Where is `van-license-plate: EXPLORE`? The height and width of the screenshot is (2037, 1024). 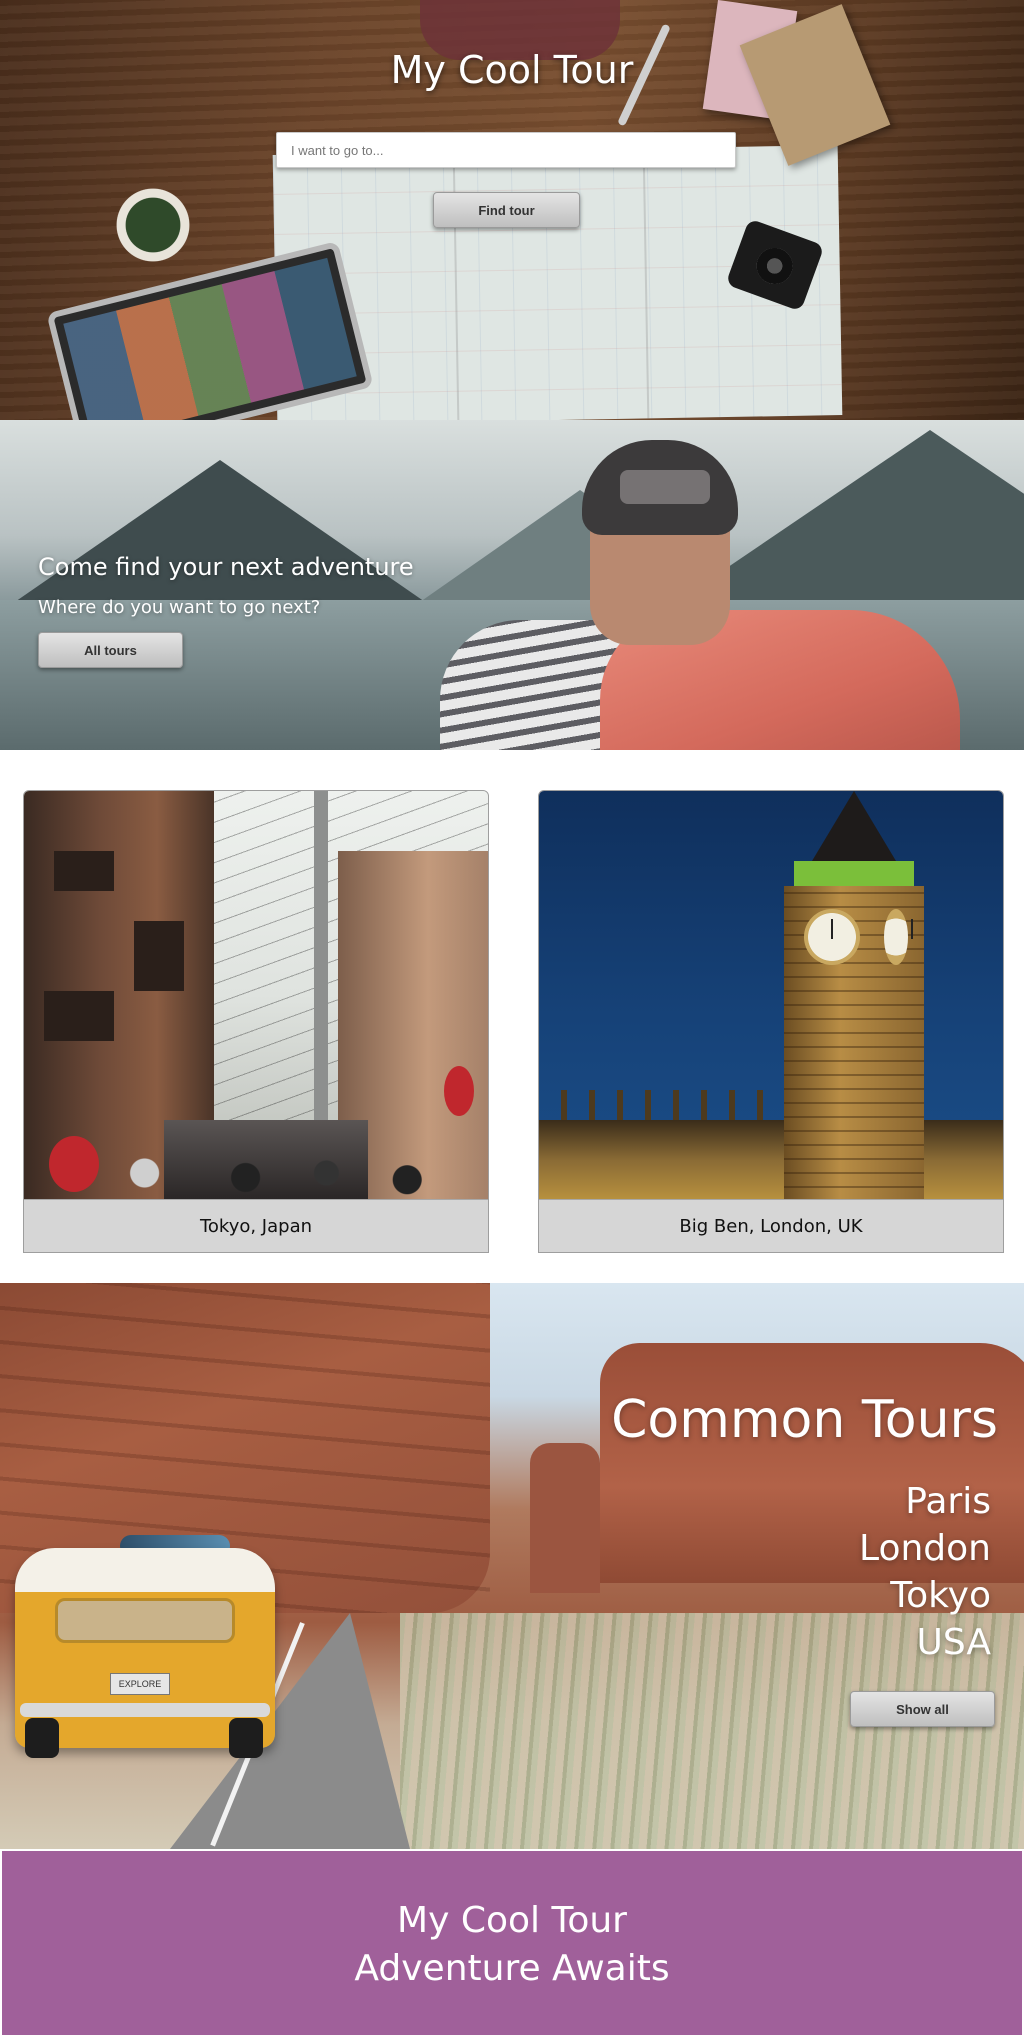
van-license-plate: EXPLORE is located at coordinates (140, 1684).